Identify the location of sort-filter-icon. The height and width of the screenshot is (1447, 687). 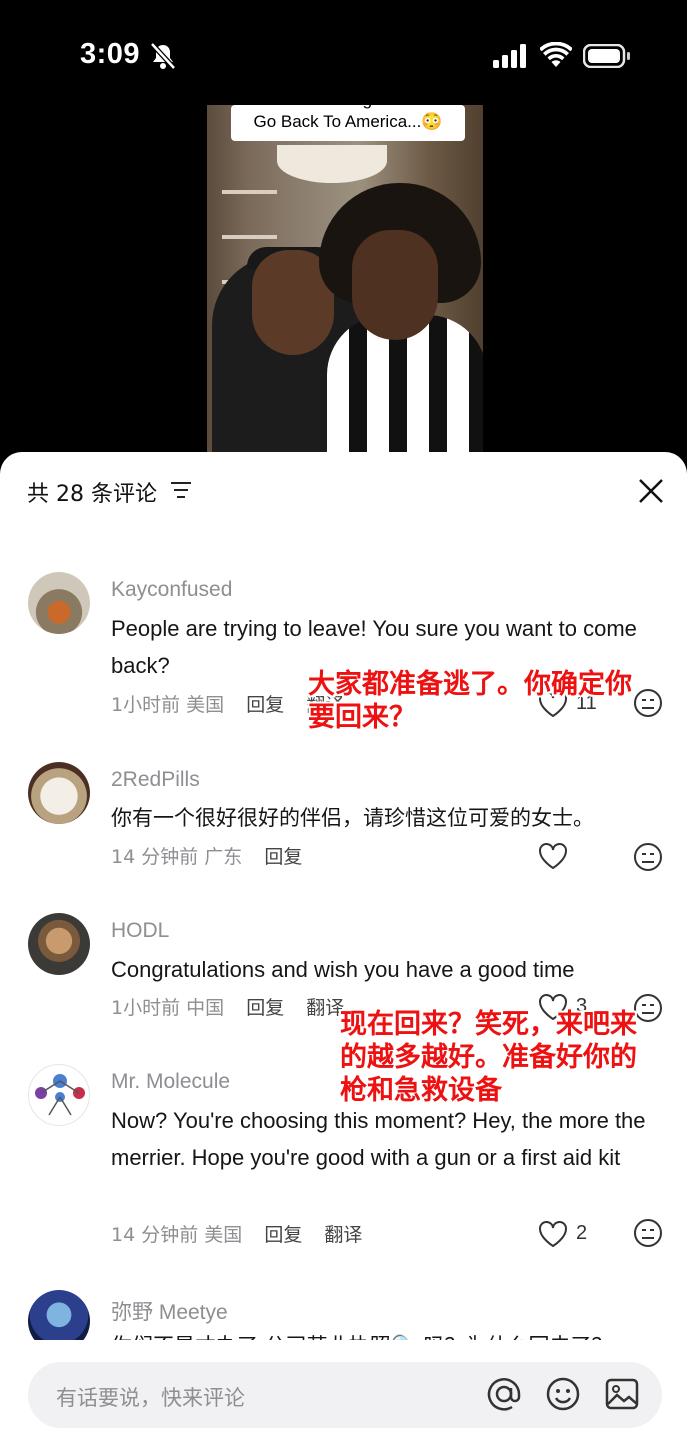
(181, 490).